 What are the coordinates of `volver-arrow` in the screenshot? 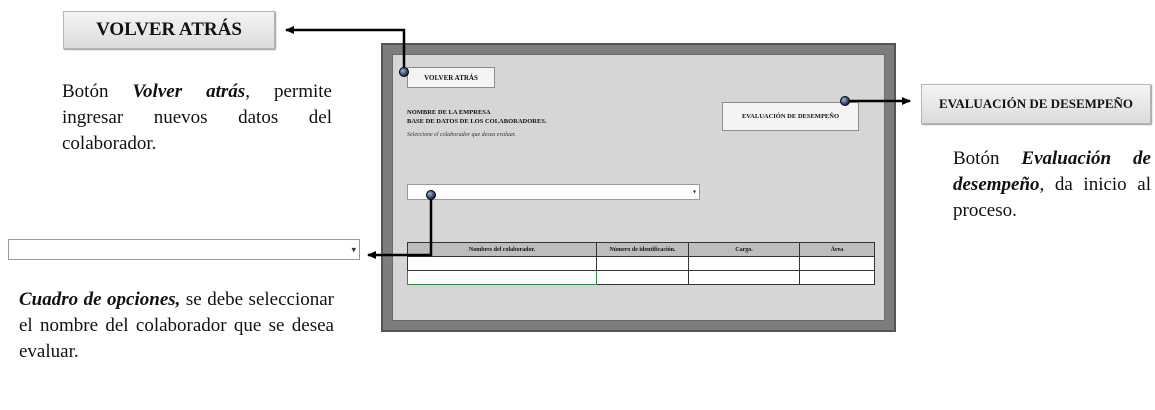 It's located at (345, 49).